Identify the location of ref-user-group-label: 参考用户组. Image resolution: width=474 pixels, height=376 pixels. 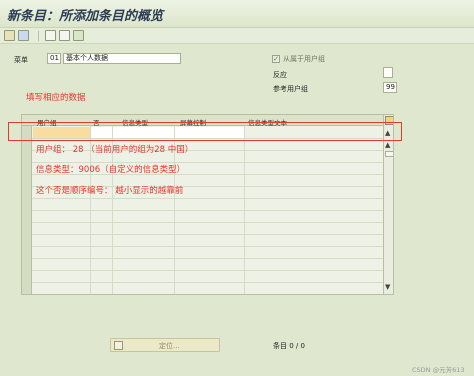
(290, 89).